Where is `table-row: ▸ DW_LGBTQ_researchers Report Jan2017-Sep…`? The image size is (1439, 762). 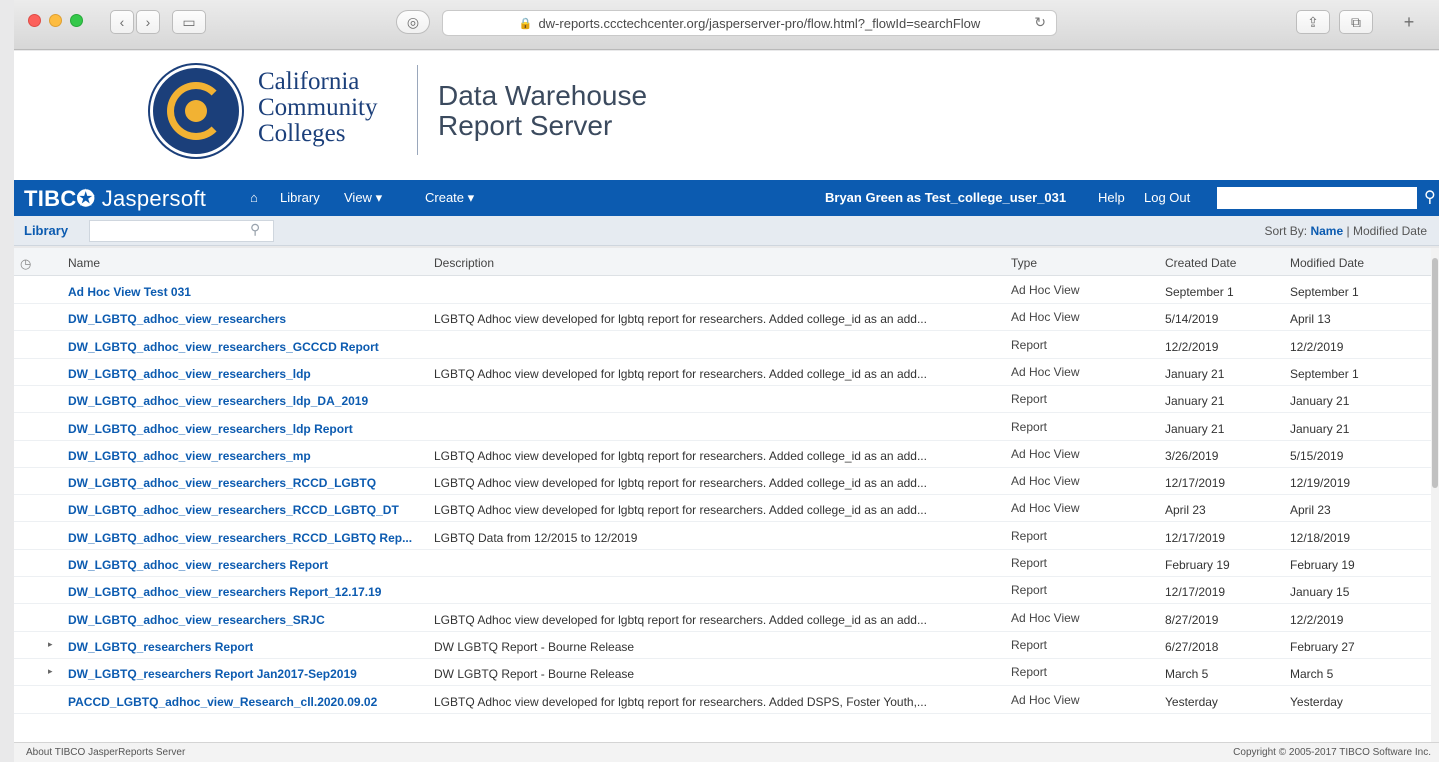 table-row: ▸ DW_LGBTQ_researchers Report Jan2017-Sep… is located at coordinates (726, 673).